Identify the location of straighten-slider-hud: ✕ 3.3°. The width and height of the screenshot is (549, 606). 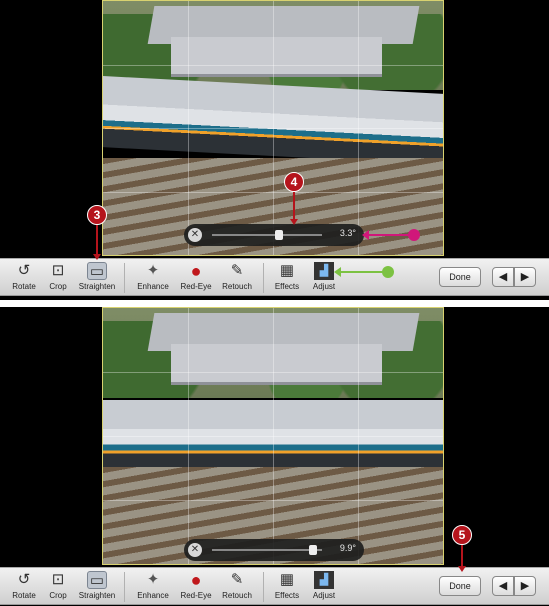
(274, 235).